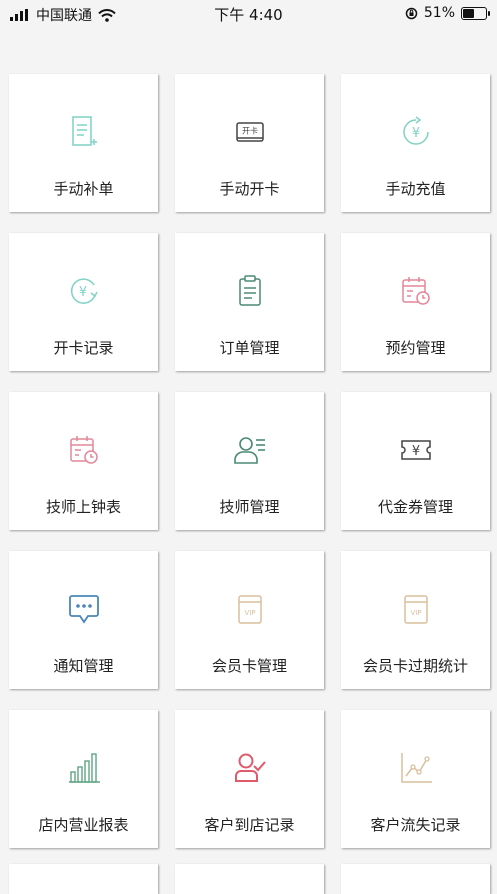 This screenshot has height=894, width=497. What do you see at coordinates (248, 13) in the screenshot?
I see `status-bar: 中国联通 下午 4:40 51%` at bounding box center [248, 13].